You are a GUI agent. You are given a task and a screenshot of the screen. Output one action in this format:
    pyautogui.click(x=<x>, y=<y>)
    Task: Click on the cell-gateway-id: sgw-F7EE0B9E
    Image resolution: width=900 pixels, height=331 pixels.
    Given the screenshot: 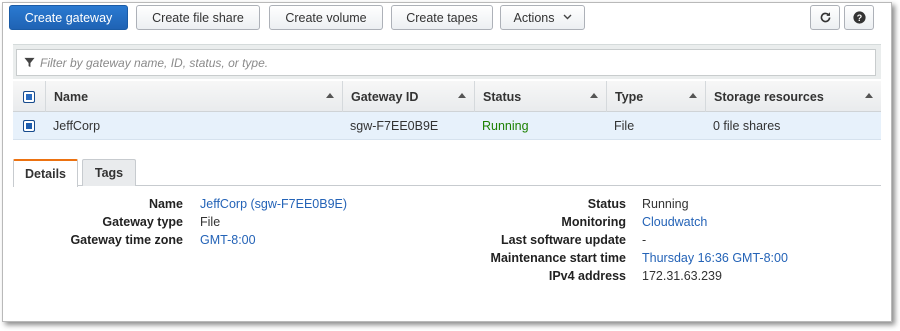 What is the action you would take?
    pyautogui.click(x=394, y=126)
    